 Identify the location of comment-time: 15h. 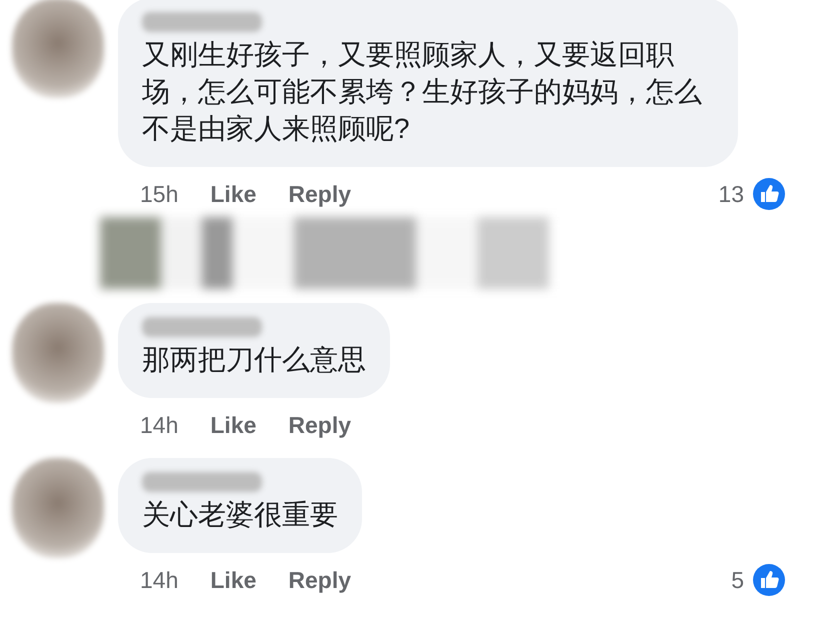
(159, 194).